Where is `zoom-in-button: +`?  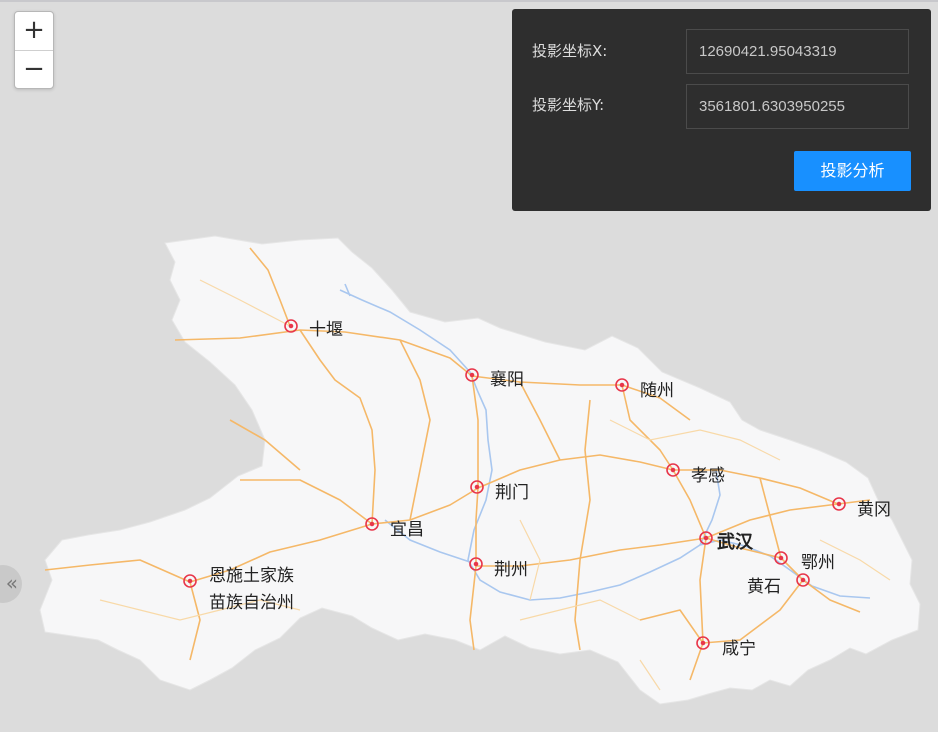
zoom-in-button: + is located at coordinates (34, 31).